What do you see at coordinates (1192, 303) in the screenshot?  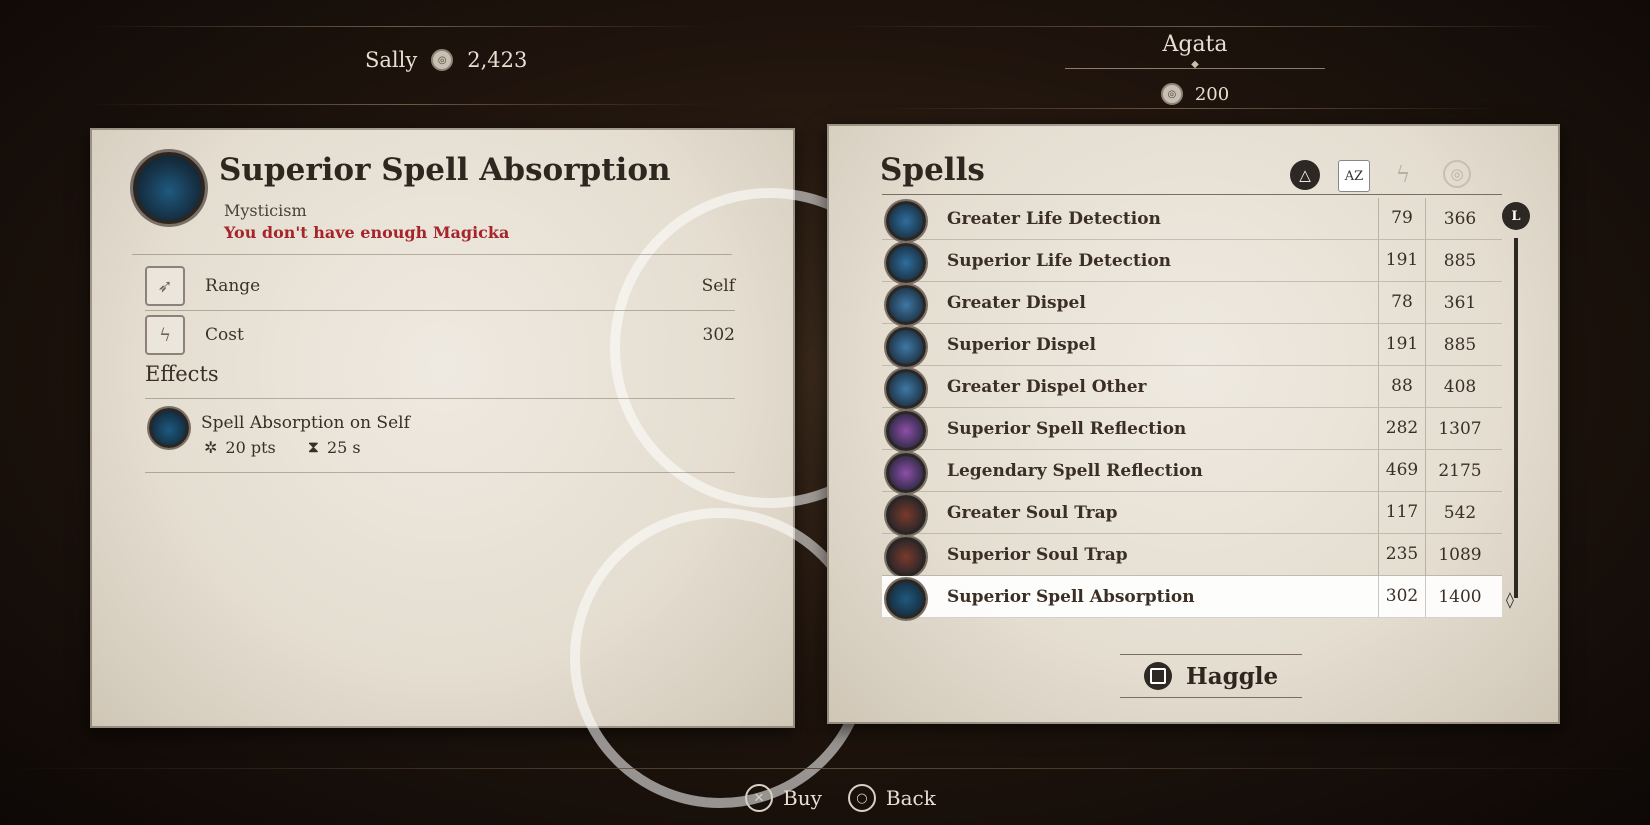 I see `spell-row: Greater Dispel 78 361` at bounding box center [1192, 303].